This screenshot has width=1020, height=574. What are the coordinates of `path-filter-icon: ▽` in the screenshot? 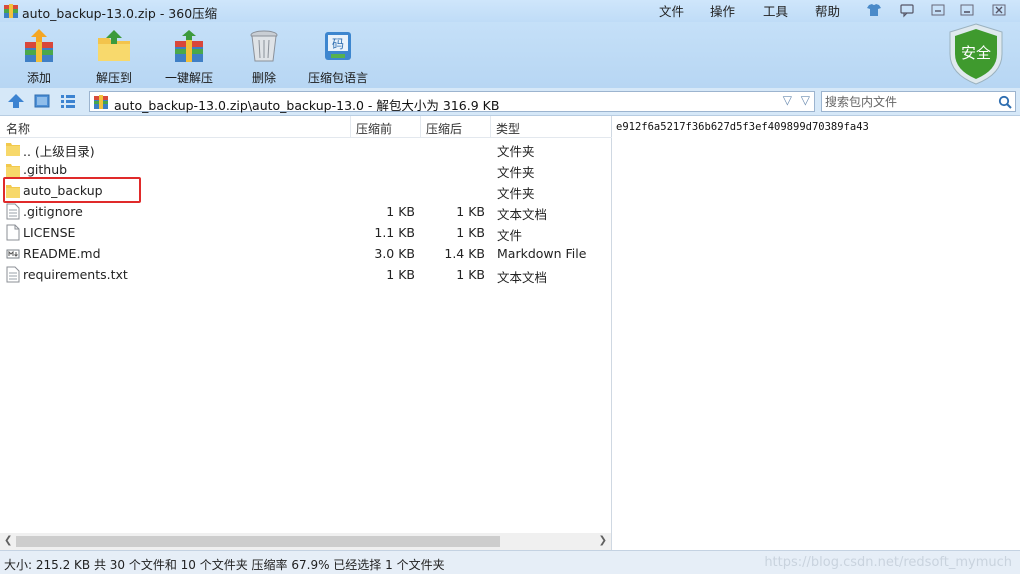 It's located at (805, 100).